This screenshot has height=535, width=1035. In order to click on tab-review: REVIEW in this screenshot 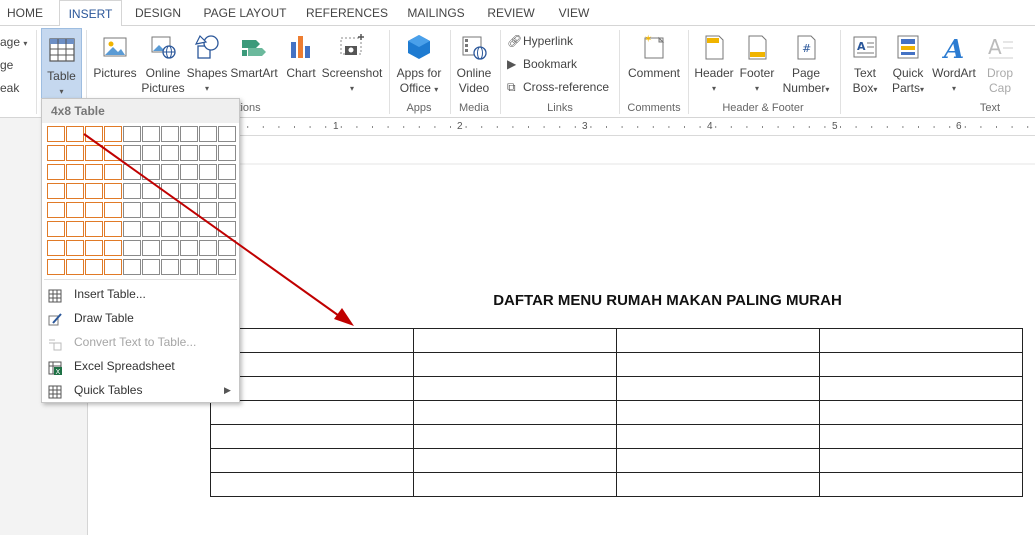, I will do `click(511, 13)`.